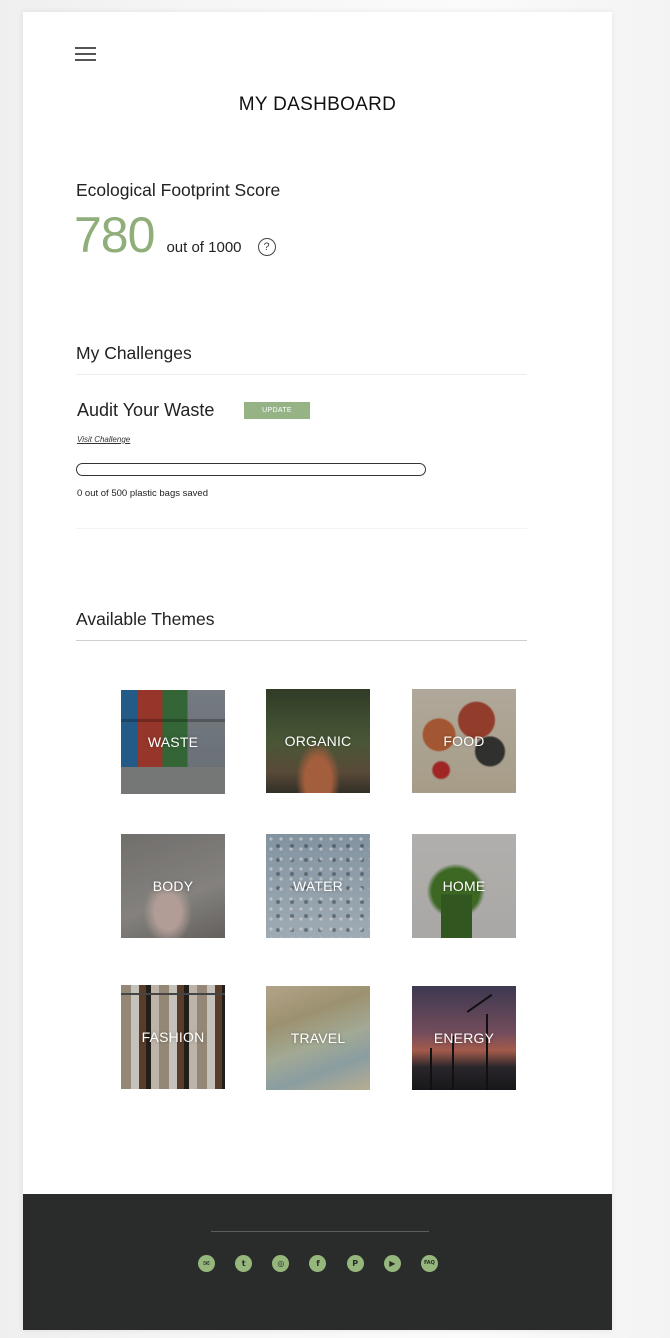 The image size is (670, 1338). I want to click on theme-tile-fashion: FASHION, so click(173, 1037).